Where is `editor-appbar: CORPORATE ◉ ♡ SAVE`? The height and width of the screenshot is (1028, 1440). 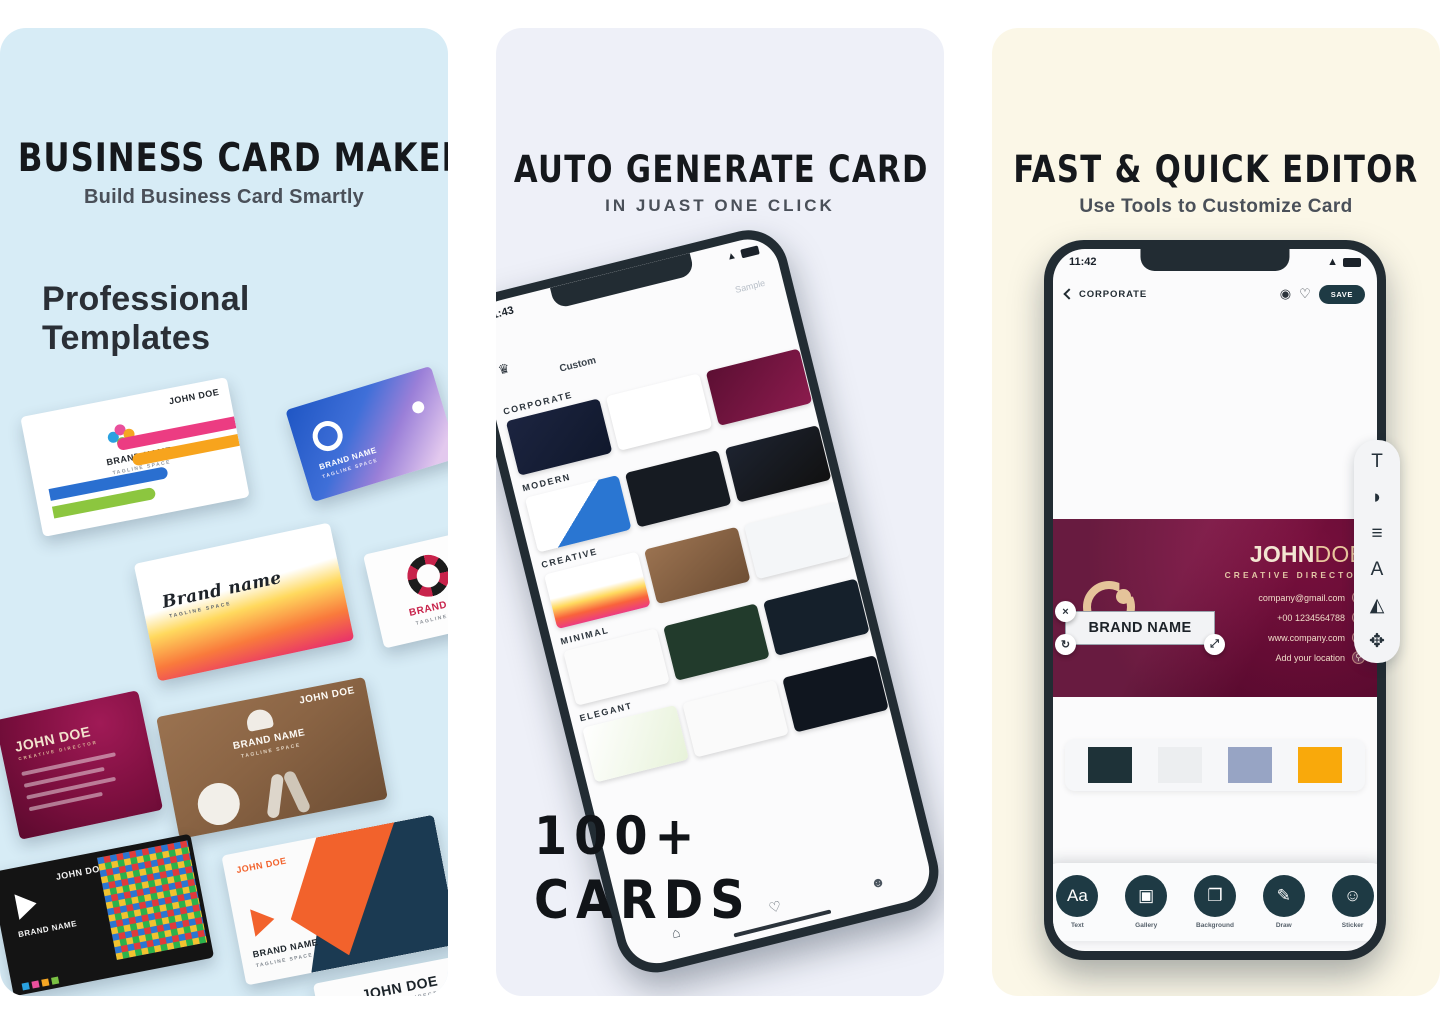 editor-appbar: CORPORATE ◉ ♡ SAVE is located at coordinates (1215, 294).